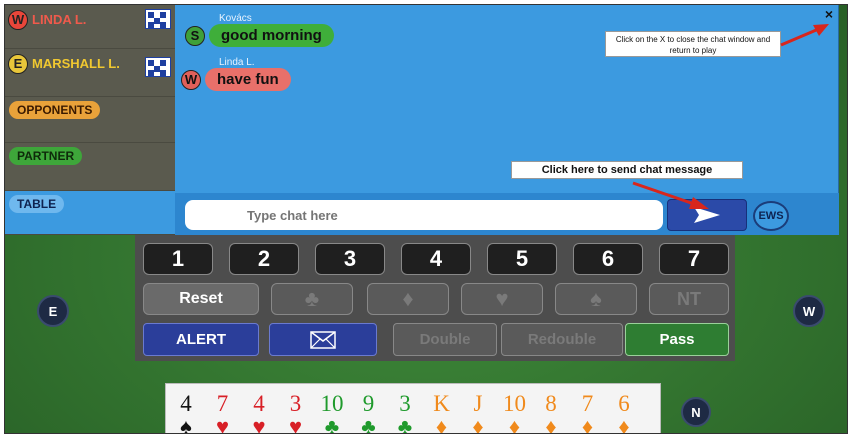 This screenshot has width=852, height=438. I want to click on seat-east-marker: E, so click(53, 311).